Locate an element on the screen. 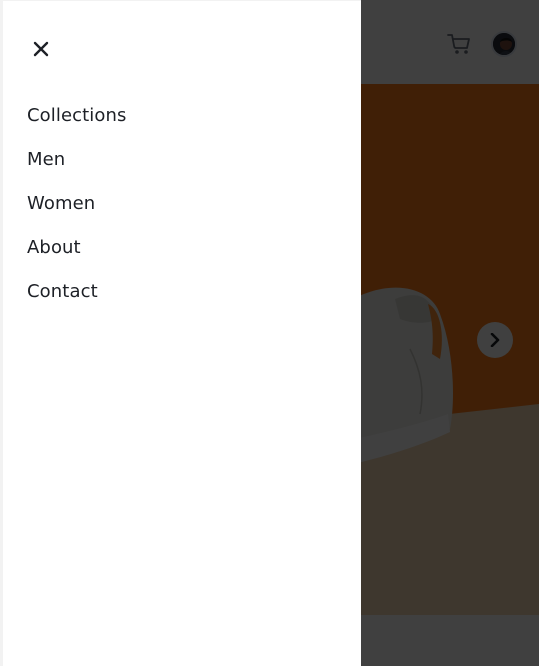  nav-item-about: About is located at coordinates (77, 252).